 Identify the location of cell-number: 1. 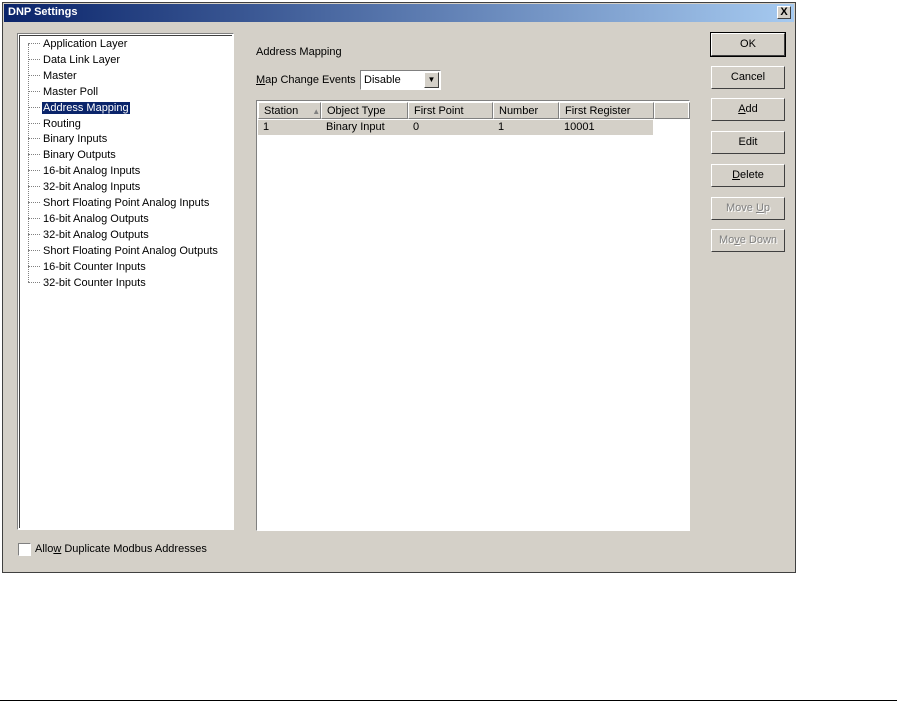
(501, 127).